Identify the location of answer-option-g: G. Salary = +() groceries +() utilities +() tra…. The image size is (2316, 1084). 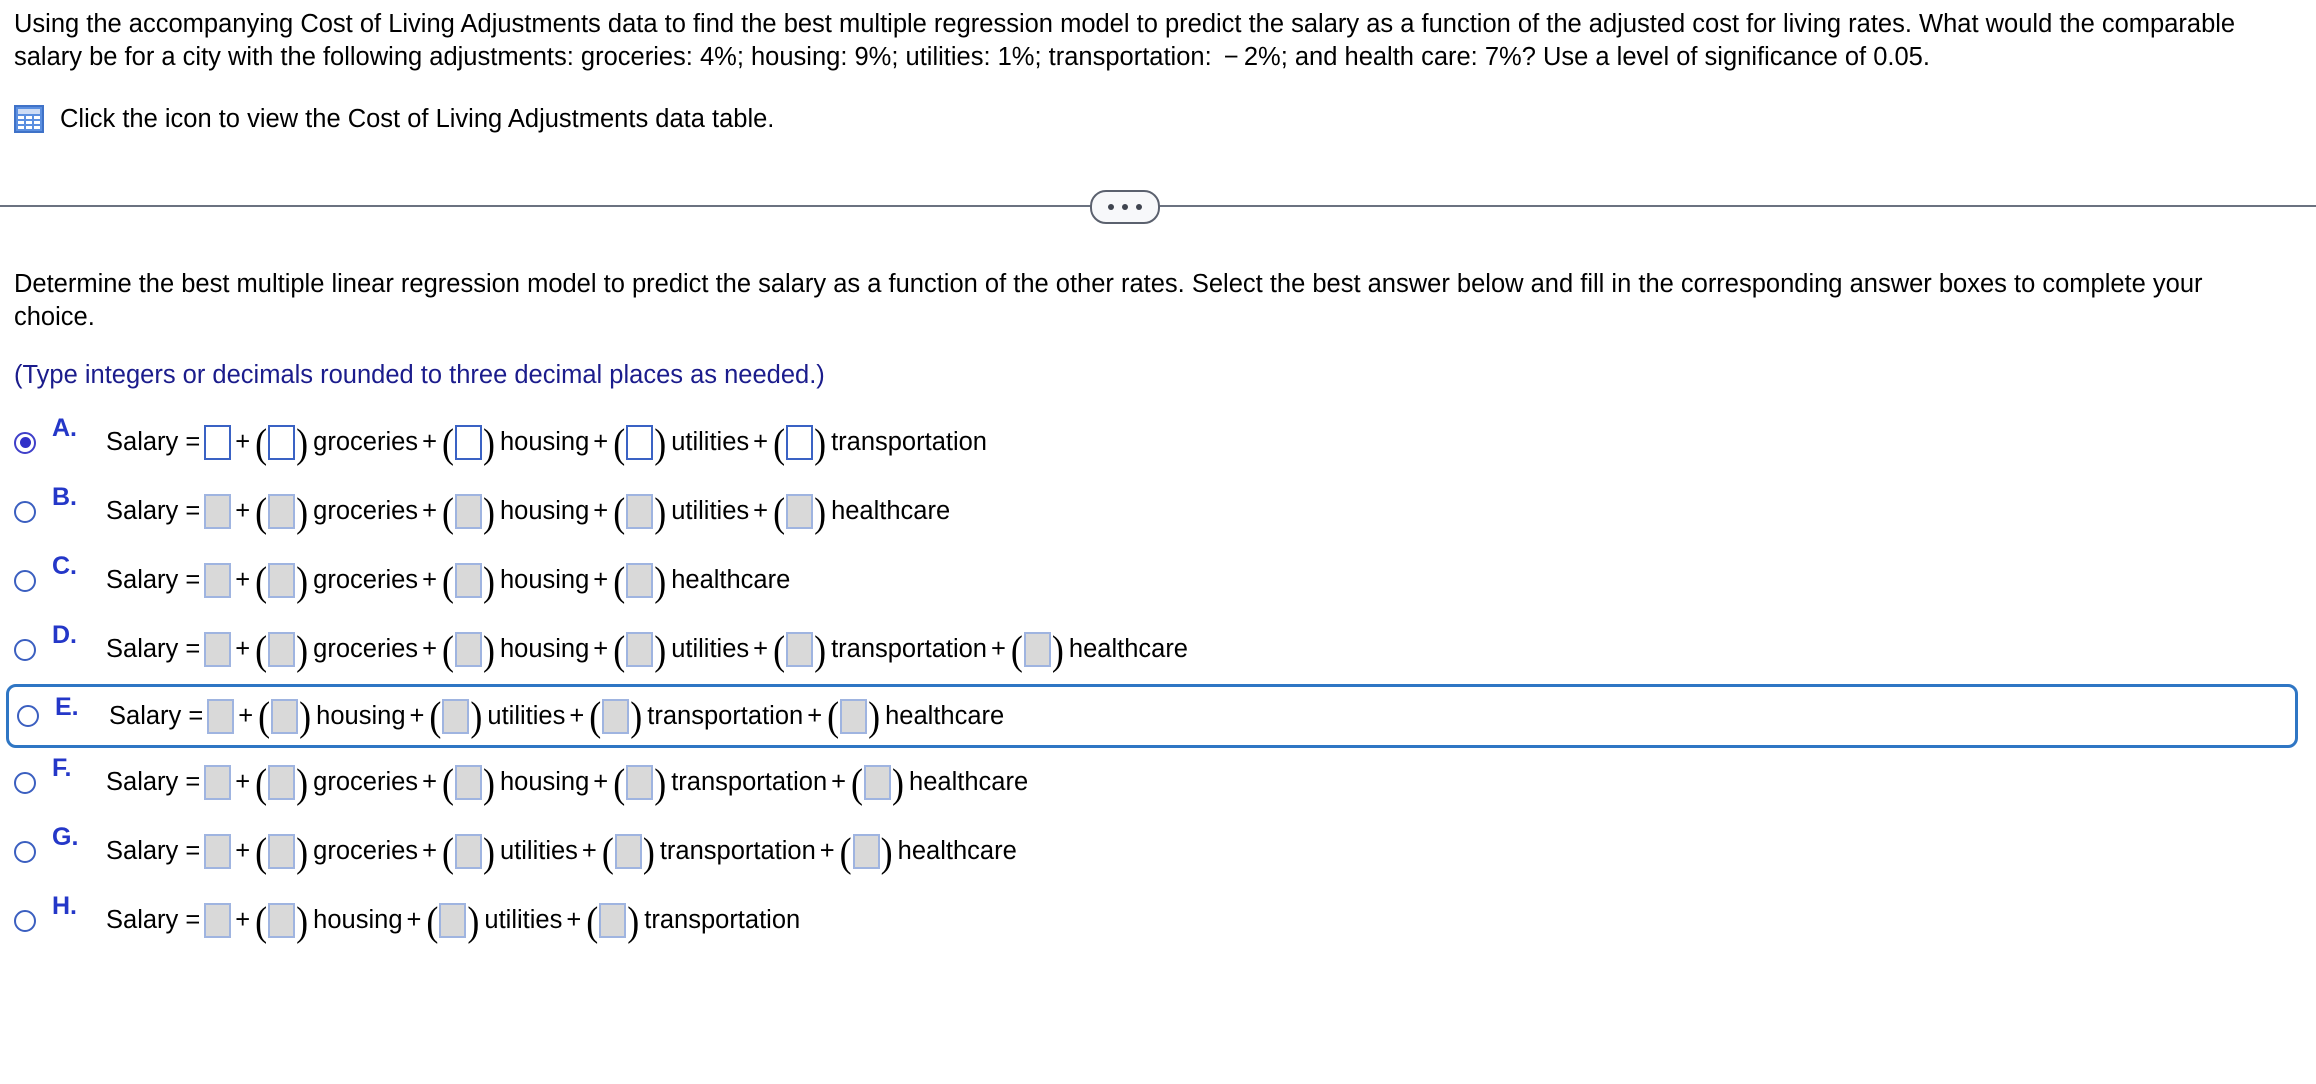
(1158, 851).